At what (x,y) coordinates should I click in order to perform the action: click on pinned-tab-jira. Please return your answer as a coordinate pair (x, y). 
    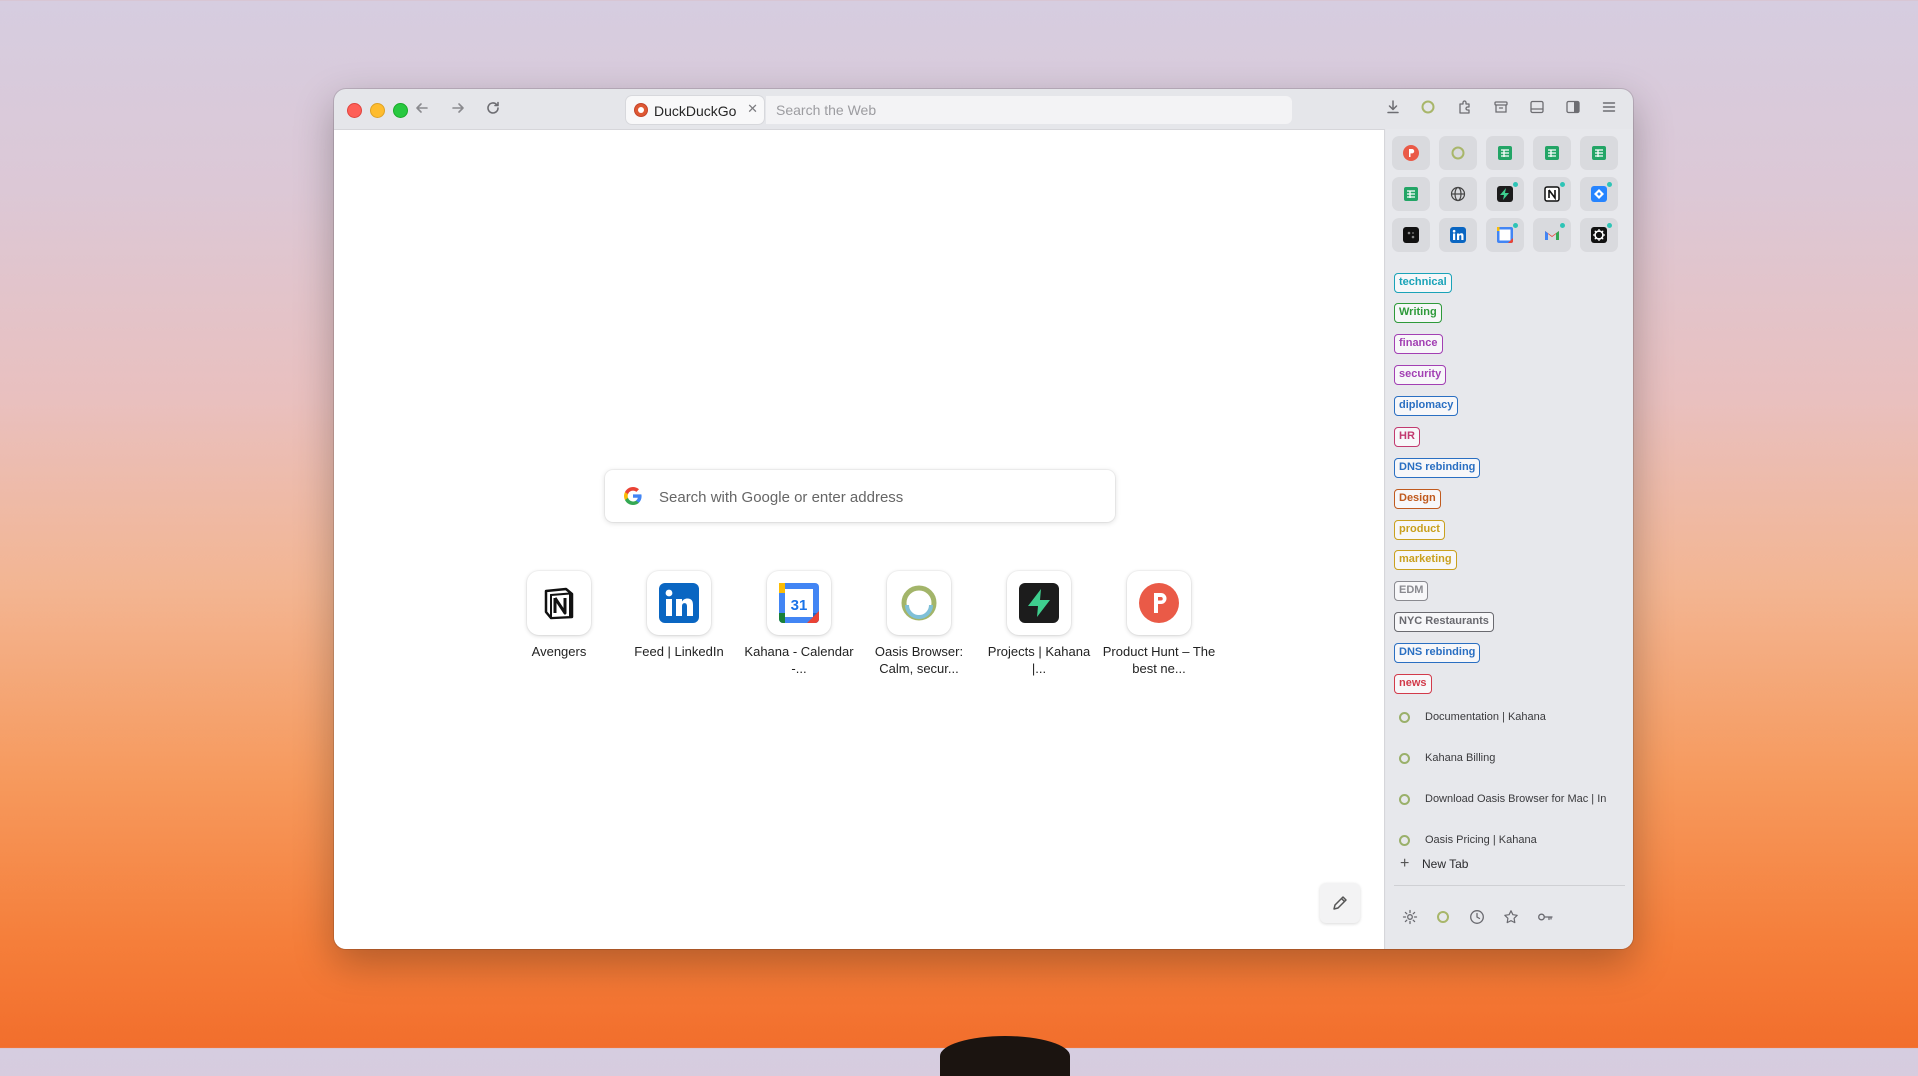
    Looking at the image, I should click on (1599, 194).